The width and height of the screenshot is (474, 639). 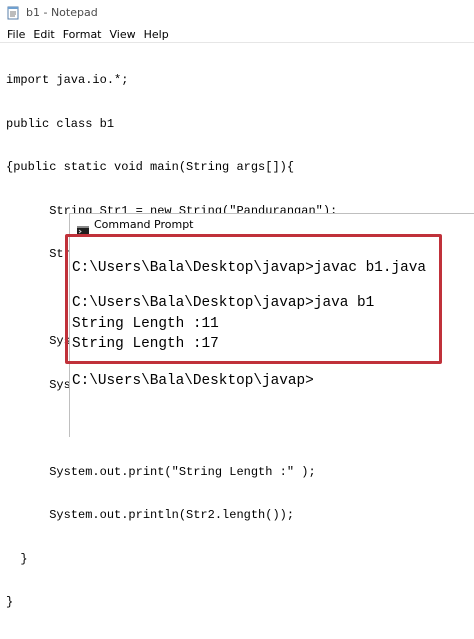 I want to click on console-prompt: C:\Users\Bala\Desktop\javap>, so click(x=193, y=381).